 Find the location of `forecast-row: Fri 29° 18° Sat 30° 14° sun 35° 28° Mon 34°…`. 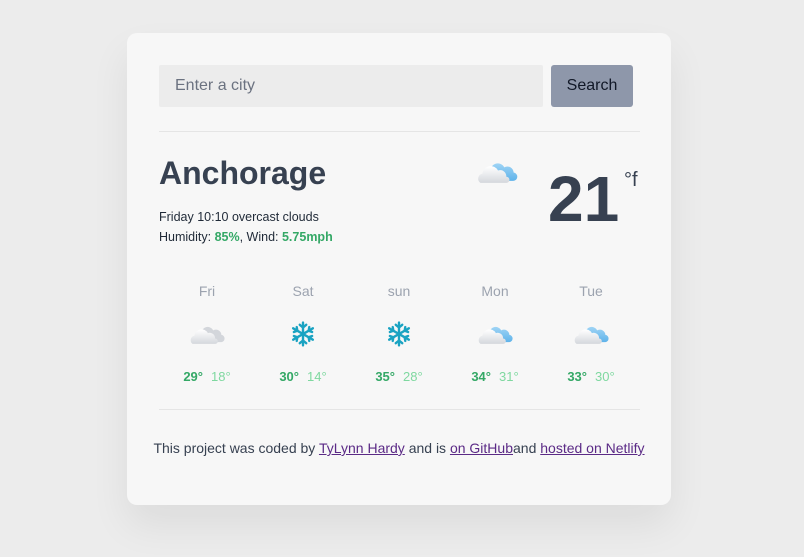

forecast-row: Fri 29° 18° Sat 30° 14° sun 35° 28° Mon 34°… is located at coordinates (399, 336).